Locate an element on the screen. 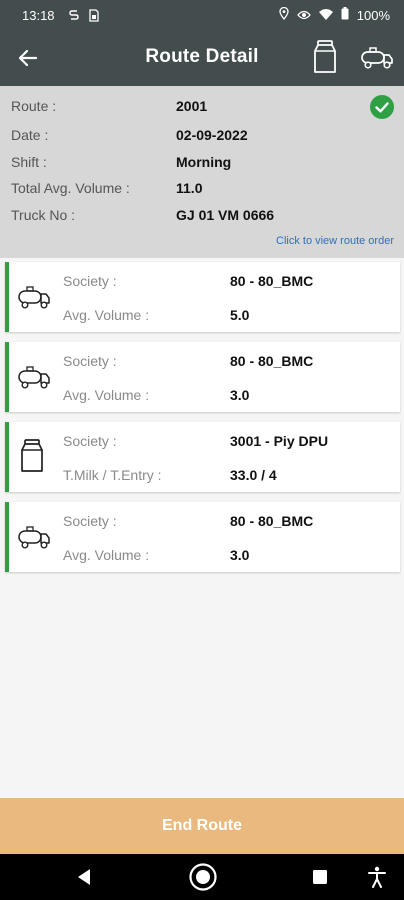 The height and width of the screenshot is (900, 404). date-label: Date : is located at coordinates (30, 135).